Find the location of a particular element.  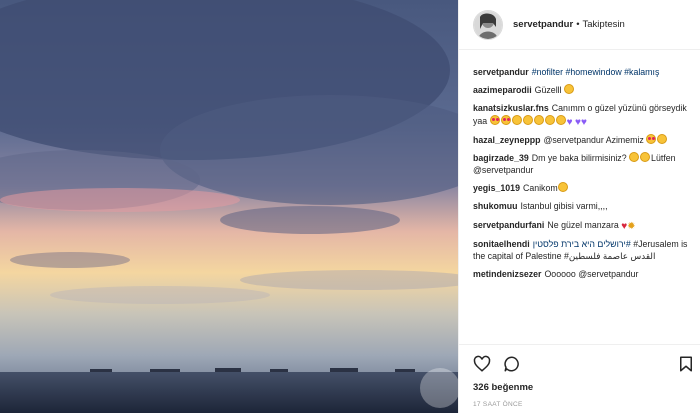

comment-user: aazimeparodii is located at coordinates (502, 90).